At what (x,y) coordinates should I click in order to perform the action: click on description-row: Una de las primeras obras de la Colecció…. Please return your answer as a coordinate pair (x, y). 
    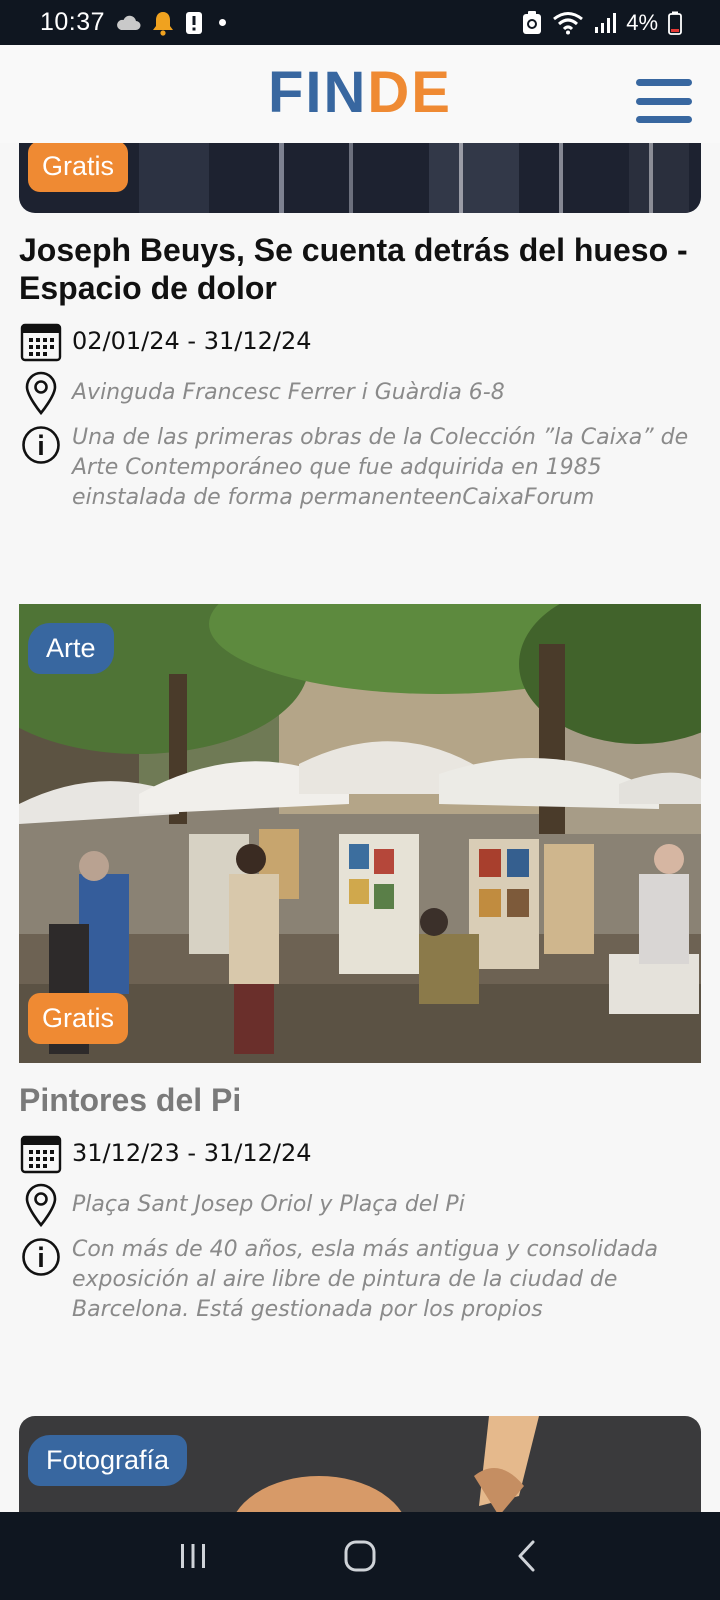
    Looking at the image, I should click on (360, 468).